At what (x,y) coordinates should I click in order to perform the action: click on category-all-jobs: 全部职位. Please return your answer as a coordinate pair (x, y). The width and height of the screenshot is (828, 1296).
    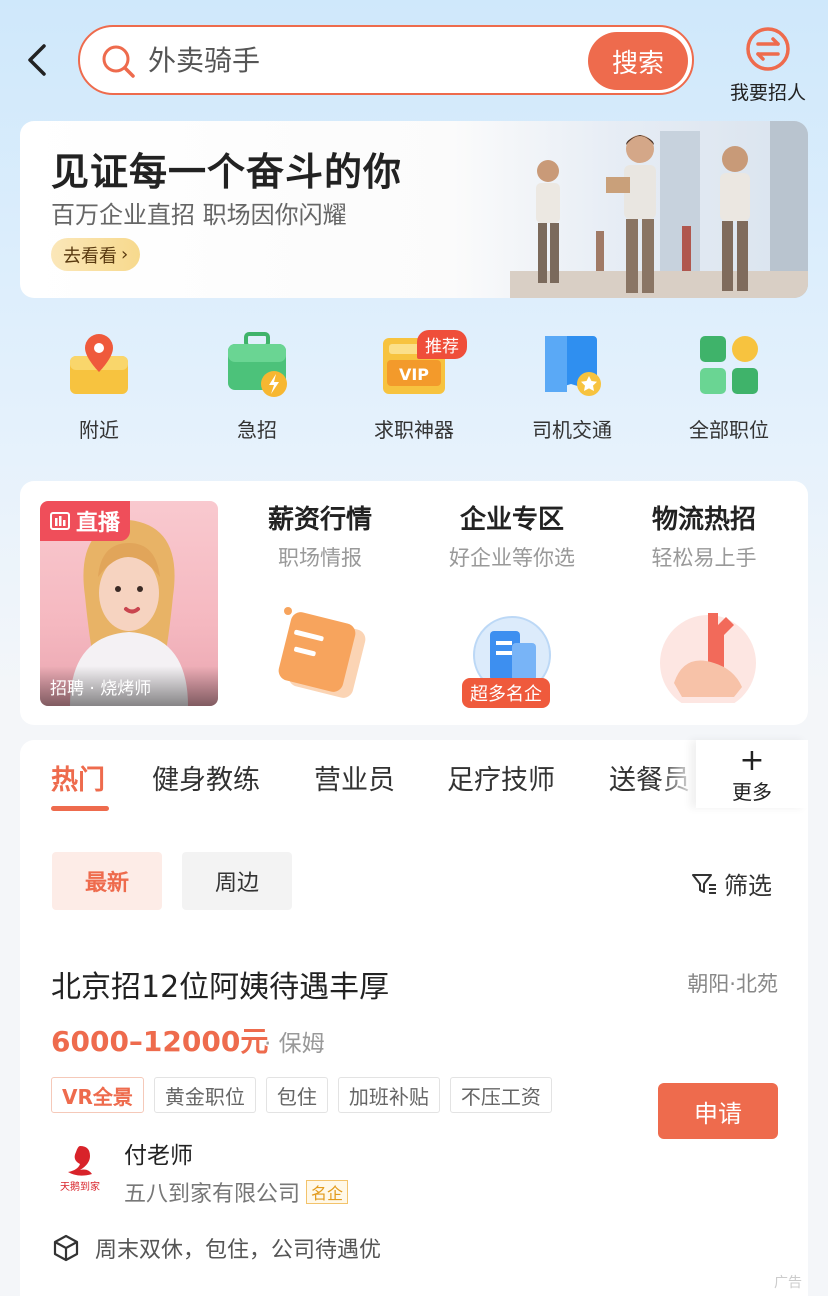
    Looking at the image, I should click on (729, 386).